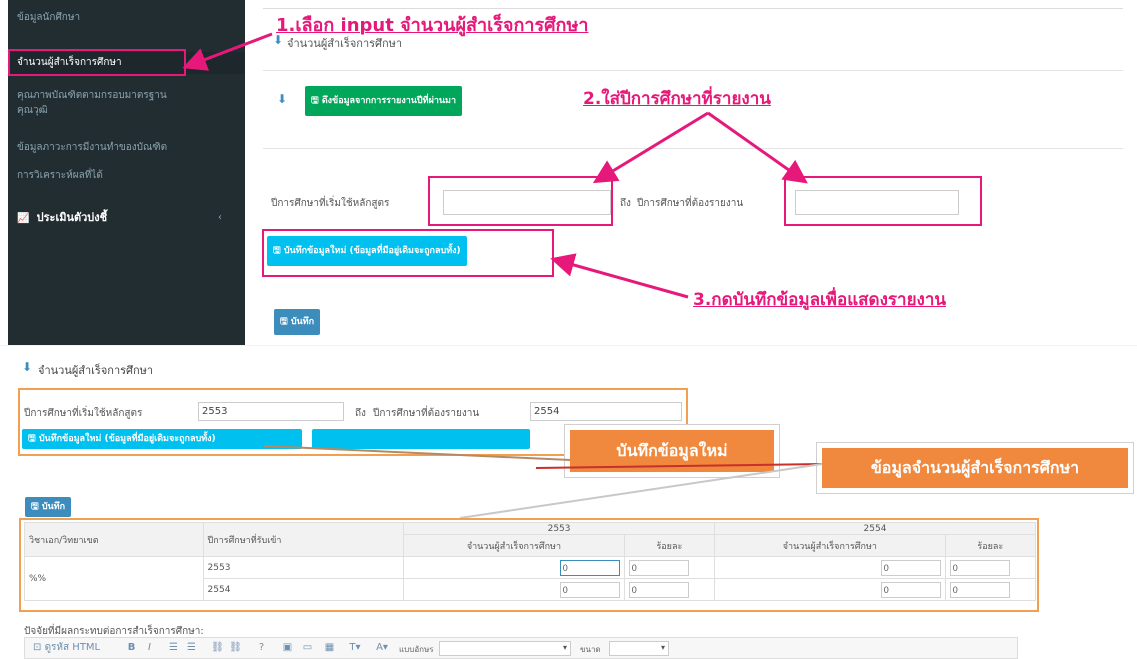 This screenshot has width=1137, height=659. What do you see at coordinates (669, 545) in the screenshot?
I see `header-percent-1: ร้อยละ` at bounding box center [669, 545].